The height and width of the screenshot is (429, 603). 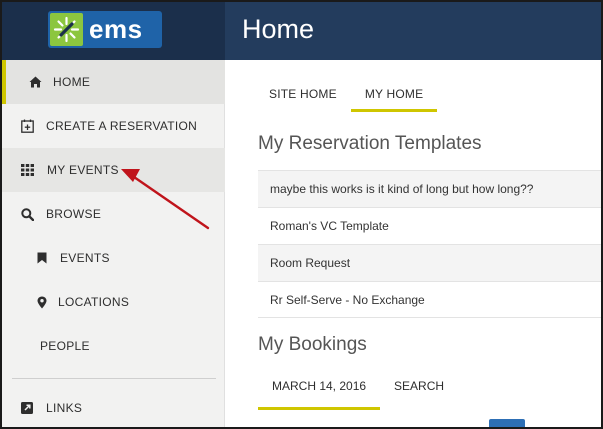 What do you see at coordinates (83, 170) in the screenshot?
I see `sidebar-item-label: MY EVENTS` at bounding box center [83, 170].